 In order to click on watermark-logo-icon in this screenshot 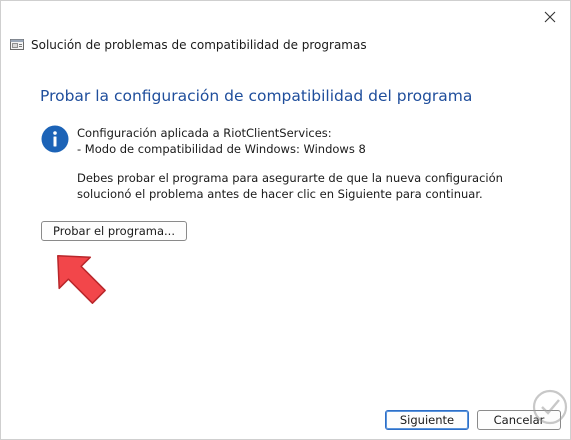, I will do `click(550, 407)`.